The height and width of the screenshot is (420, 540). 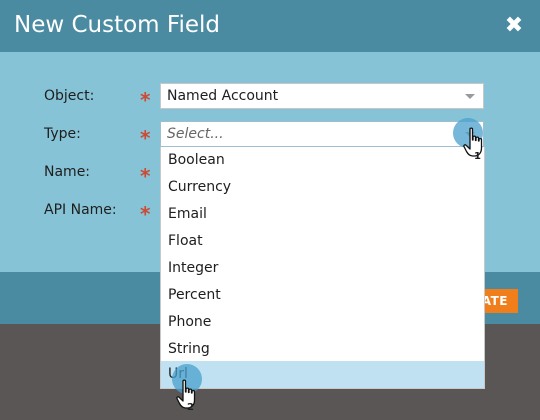 I want to click on option-percent: Percent, so click(x=322, y=295).